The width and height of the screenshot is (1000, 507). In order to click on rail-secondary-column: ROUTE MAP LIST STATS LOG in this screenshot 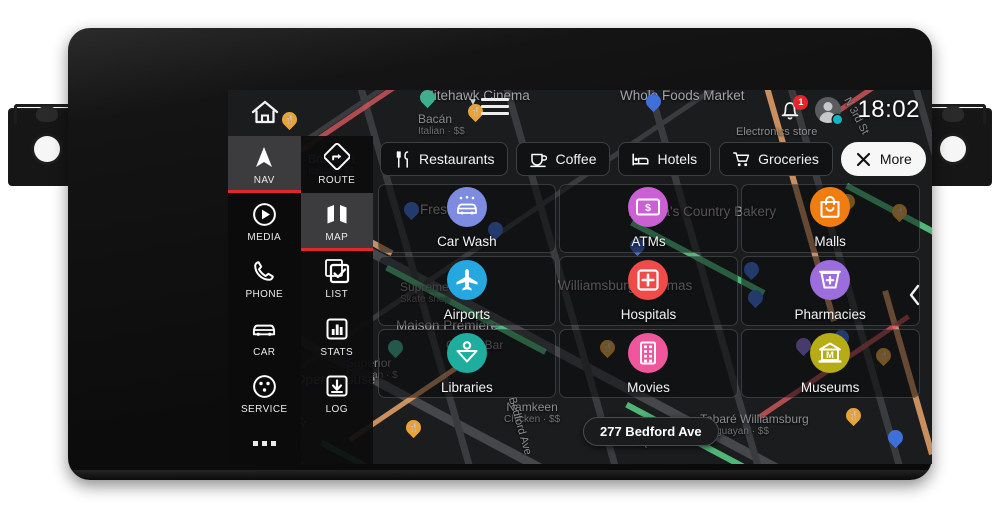, I will do `click(337, 300)`.